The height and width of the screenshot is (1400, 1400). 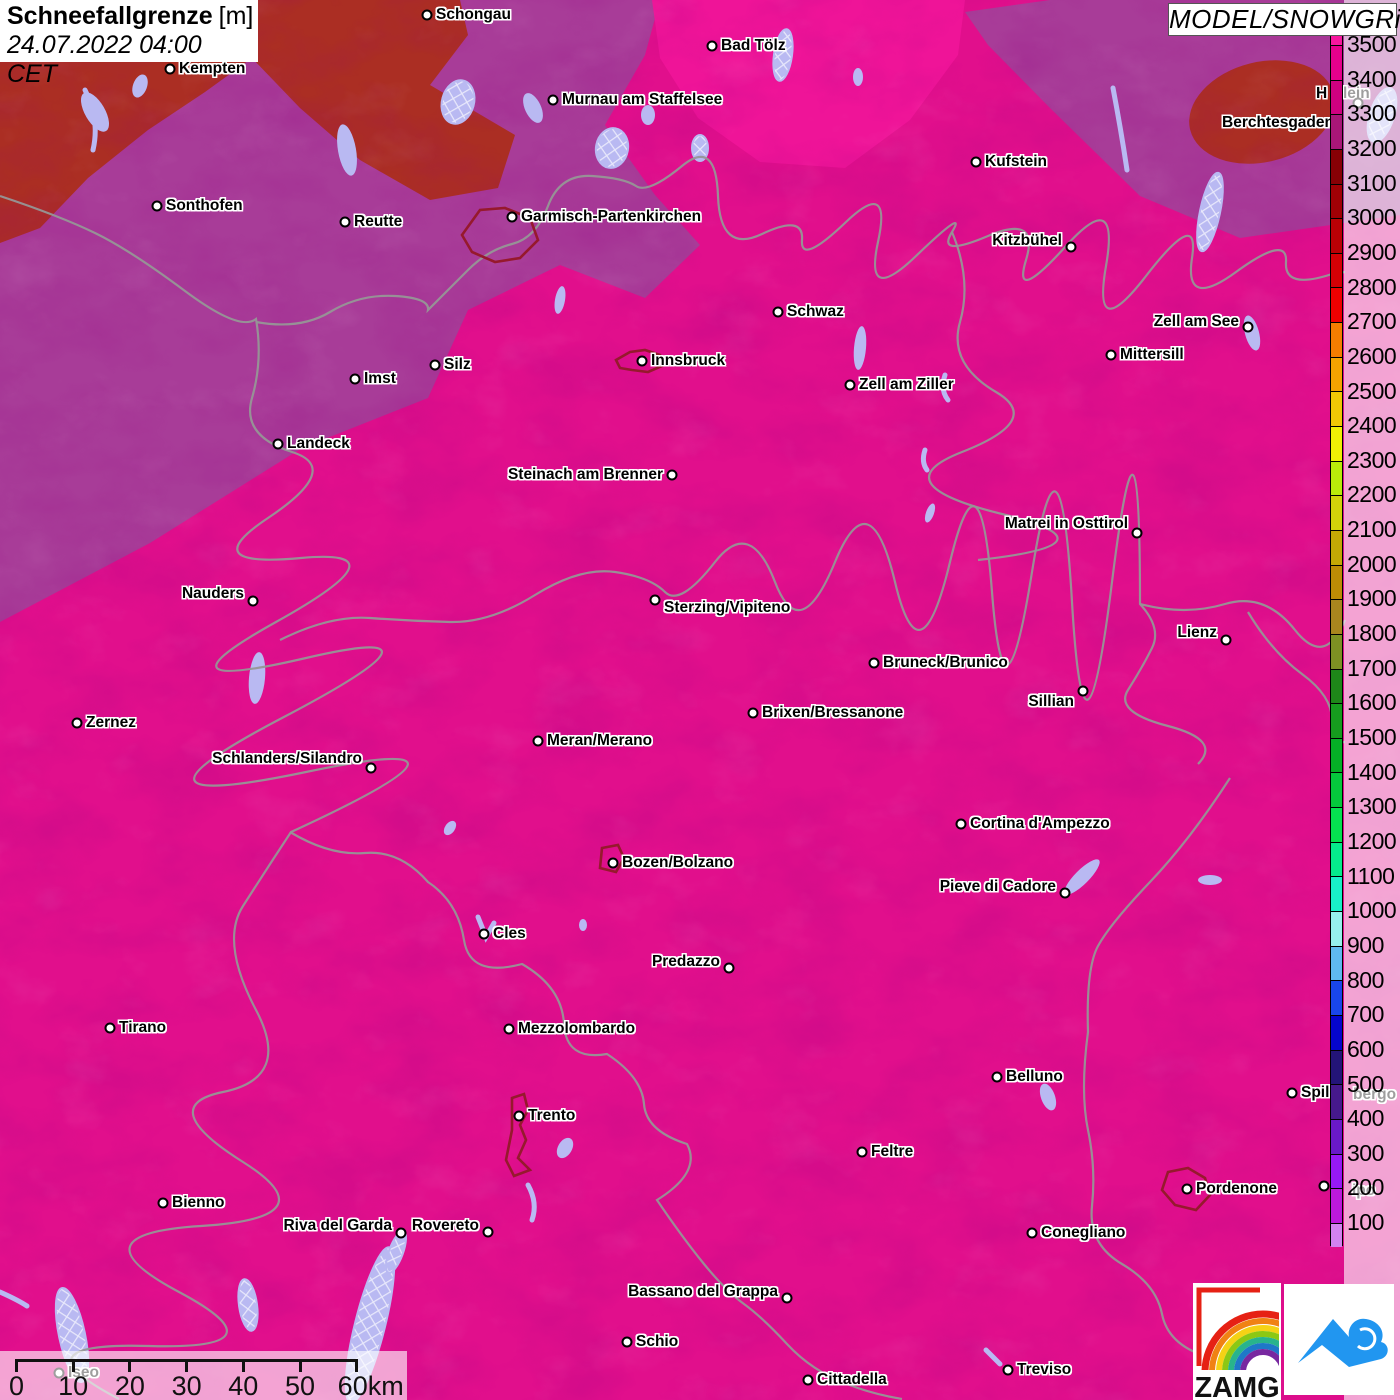 I want to click on city-label: Garmisch-Partenkirchen, so click(x=611, y=216).